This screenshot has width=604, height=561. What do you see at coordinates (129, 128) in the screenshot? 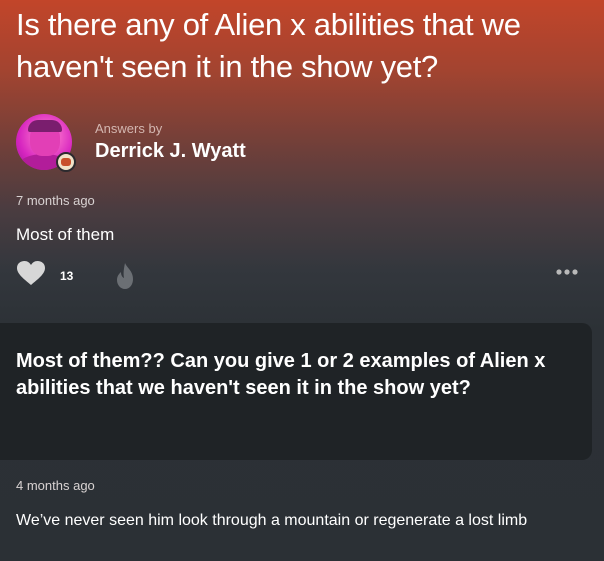
I see `answers-by-label: Answers by` at bounding box center [129, 128].